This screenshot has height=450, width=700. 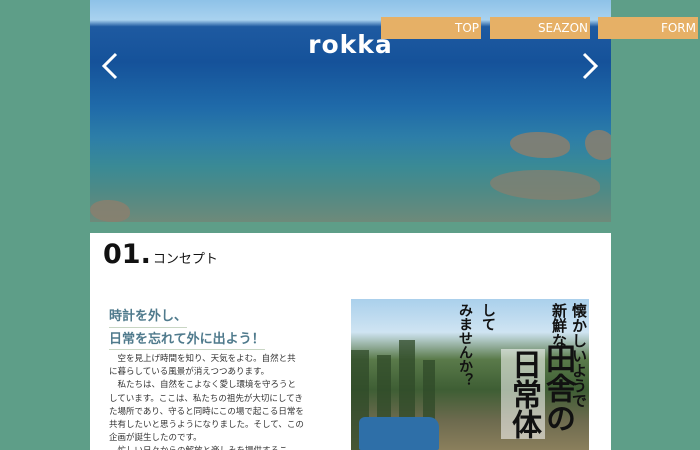 I want to click on photo-text-2: 新鮮な, so click(x=559, y=325).